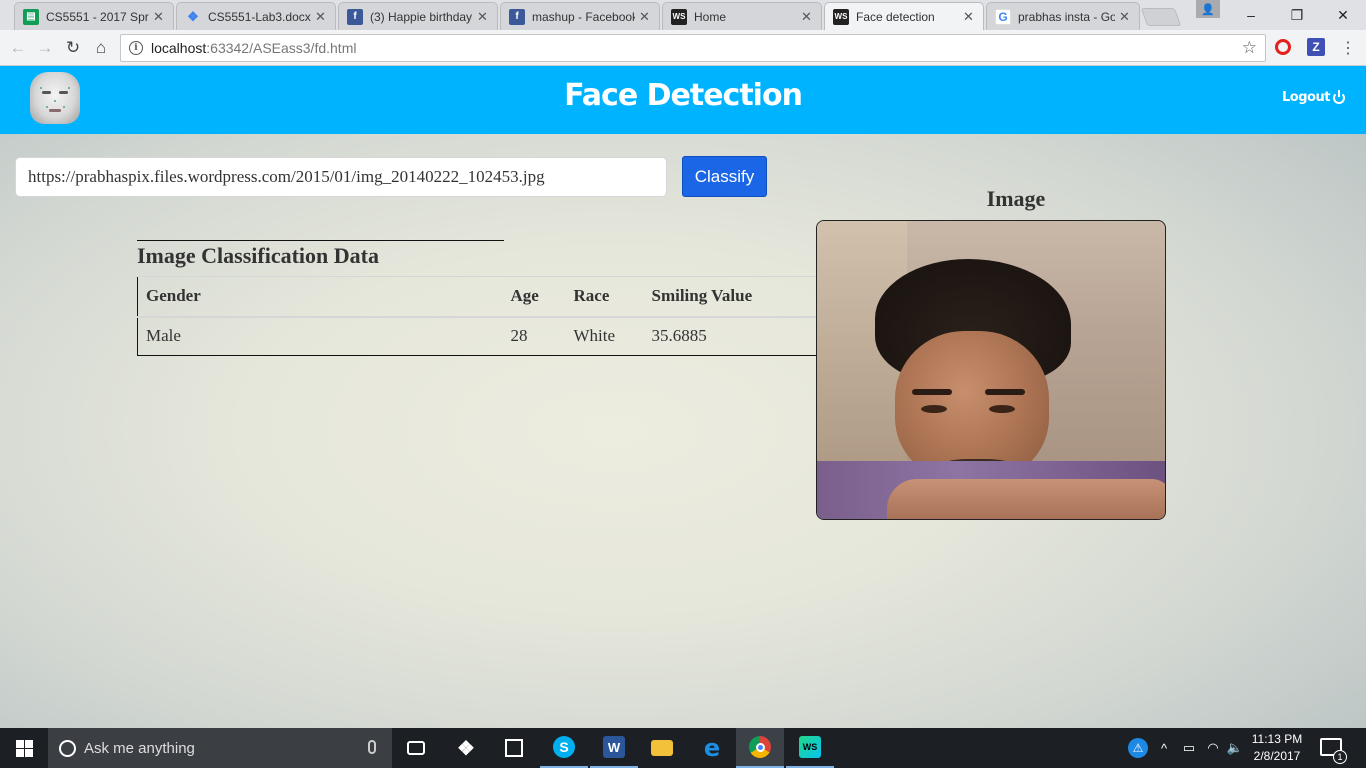 Image resolution: width=1366 pixels, height=768 pixels. I want to click on cell-gender: Male, so click(163, 336).